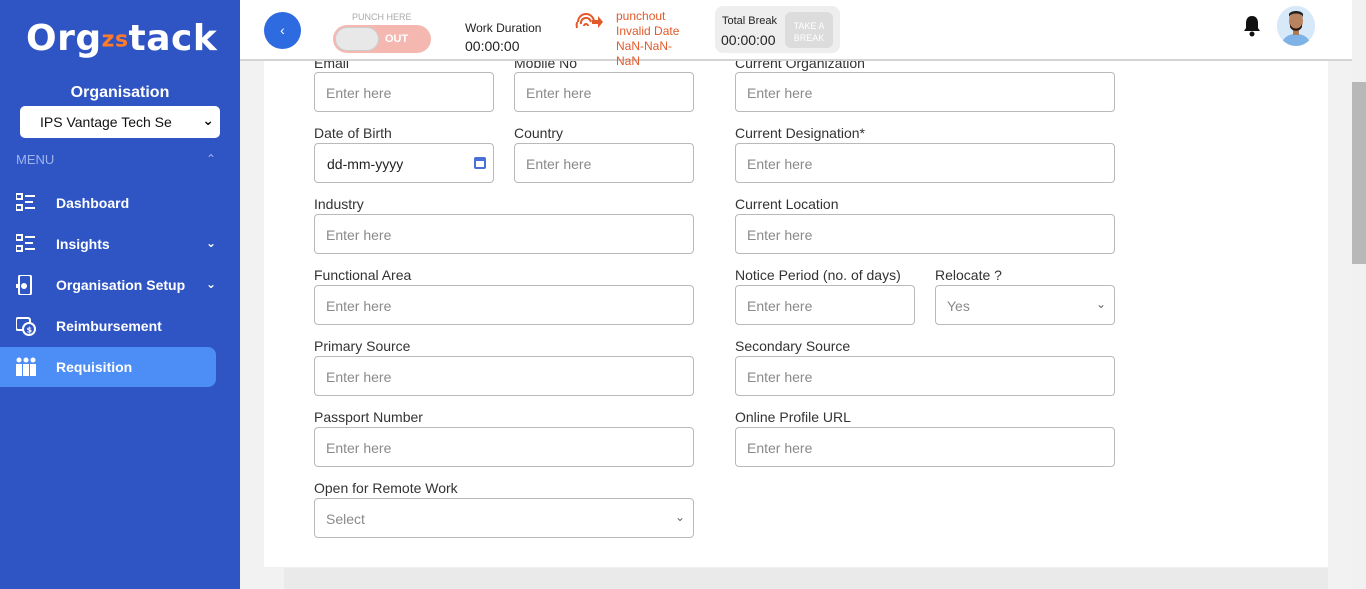  I want to click on current-designation-label: Current Designation*, so click(800, 133).